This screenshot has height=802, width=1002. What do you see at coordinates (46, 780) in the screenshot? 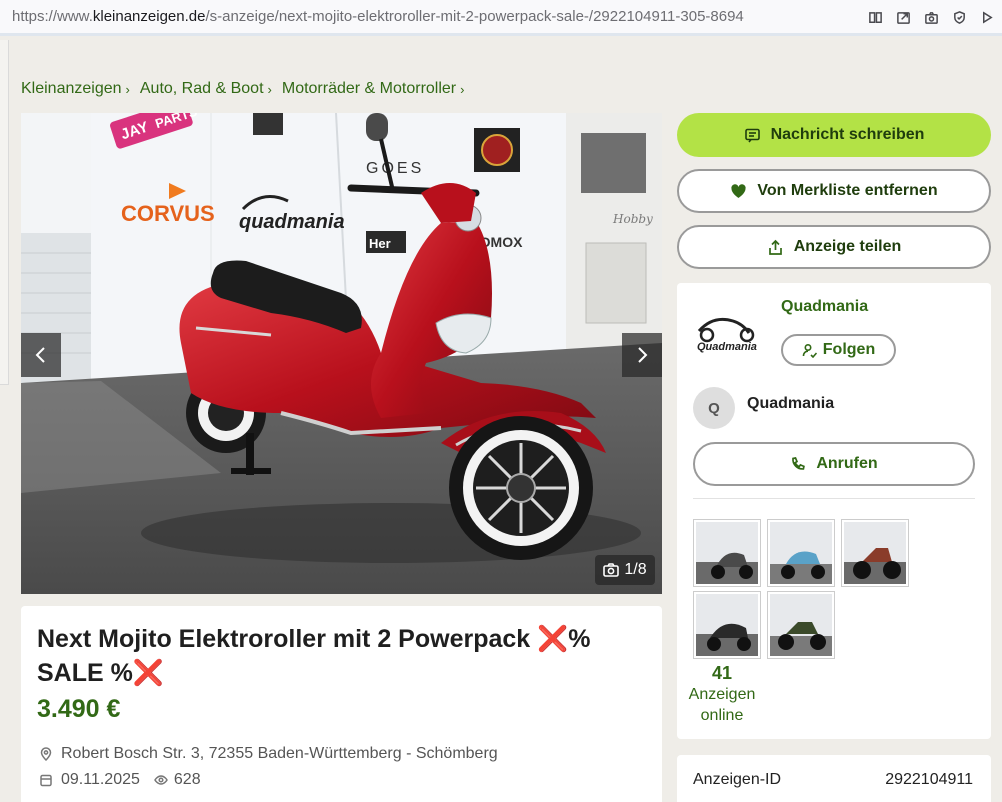
I see `calendar-icon` at bounding box center [46, 780].